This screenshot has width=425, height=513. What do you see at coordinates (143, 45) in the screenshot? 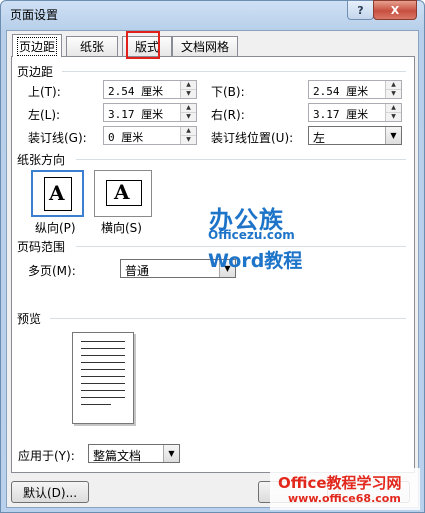
I see `tab-highlight-box` at bounding box center [143, 45].